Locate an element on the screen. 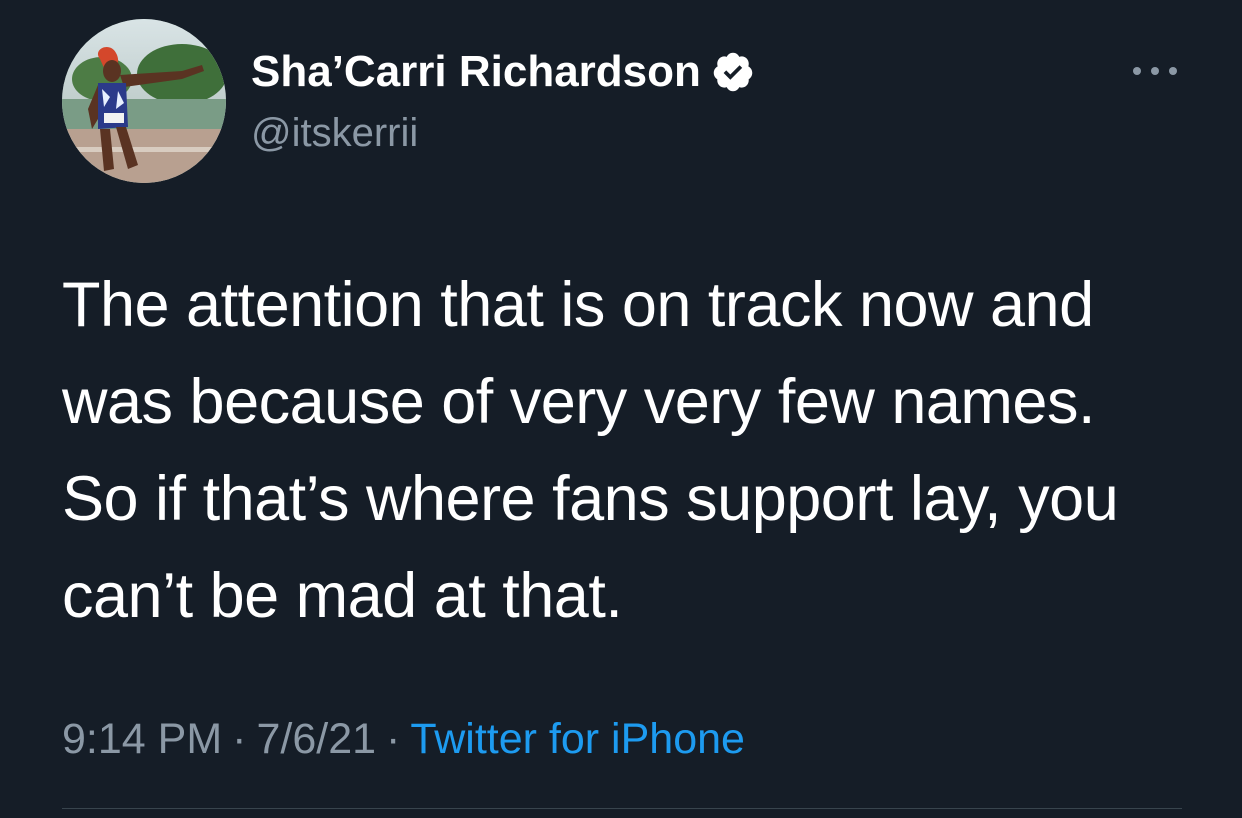 The height and width of the screenshot is (818, 1242). tweet-text-line: The attention that is on track now and is located at coordinates (578, 305).